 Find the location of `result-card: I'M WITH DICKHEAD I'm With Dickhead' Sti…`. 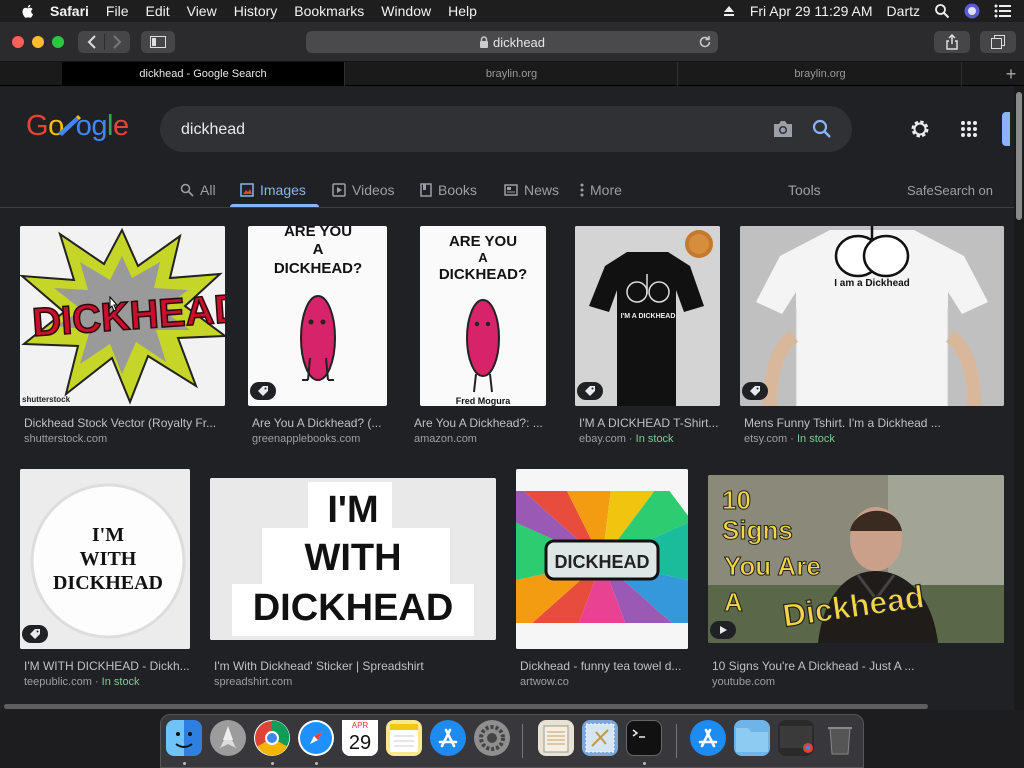

result-card: I'M WITH DICKHEAD I'm With Dickhead' Sti… is located at coordinates (353, 584).